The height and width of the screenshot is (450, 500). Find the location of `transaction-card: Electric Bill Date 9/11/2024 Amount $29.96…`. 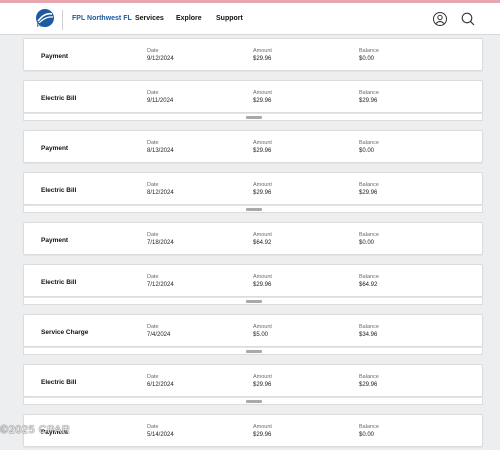

transaction-card: Electric Bill Date 9/11/2024 Amount $29.96… is located at coordinates (253, 96).